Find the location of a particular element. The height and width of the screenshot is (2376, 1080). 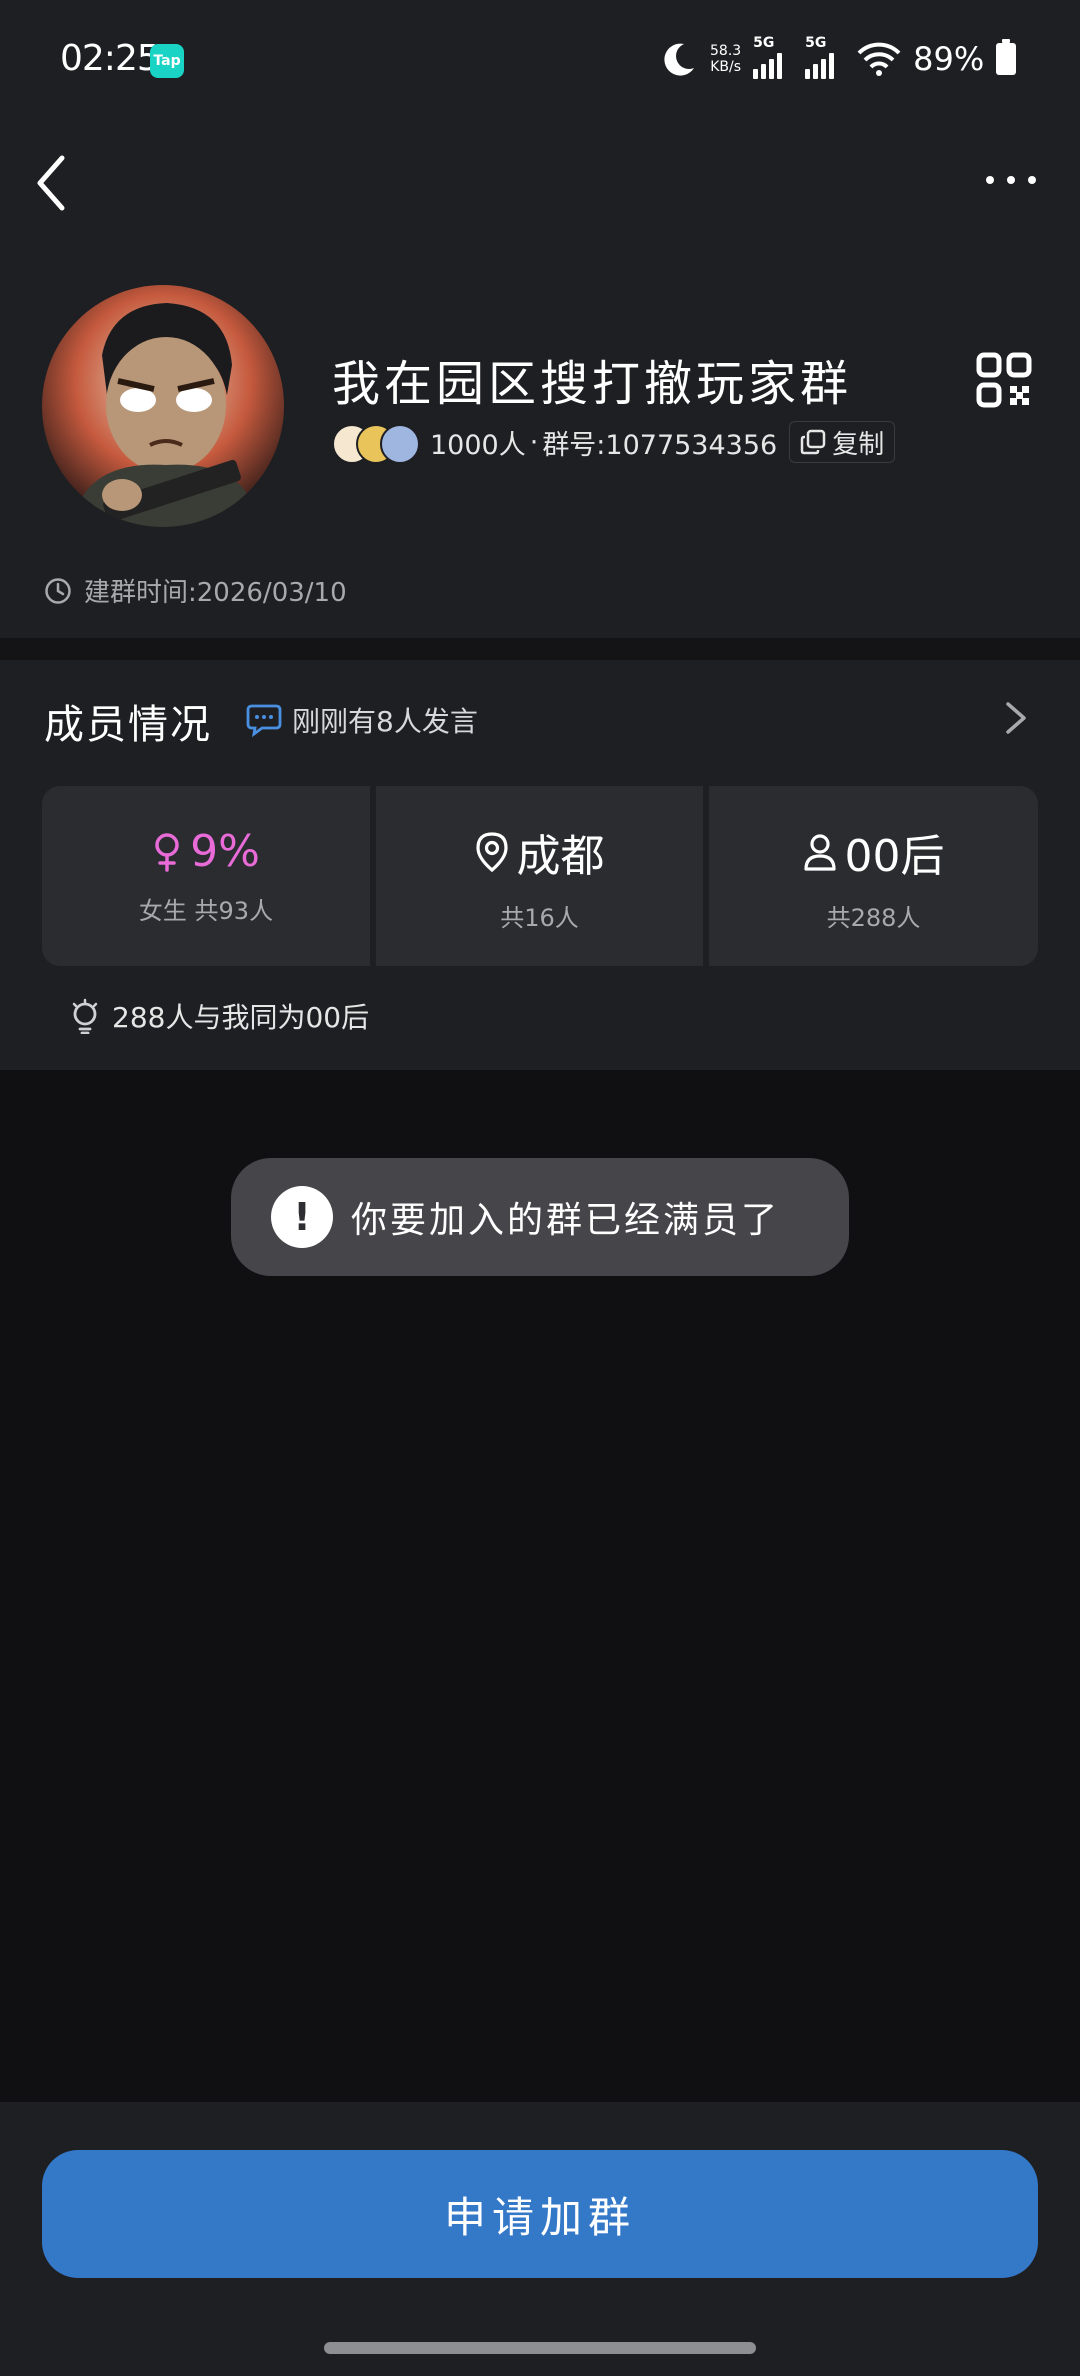

activity-indicator: 刚刚有8人发言 is located at coordinates (362, 720).